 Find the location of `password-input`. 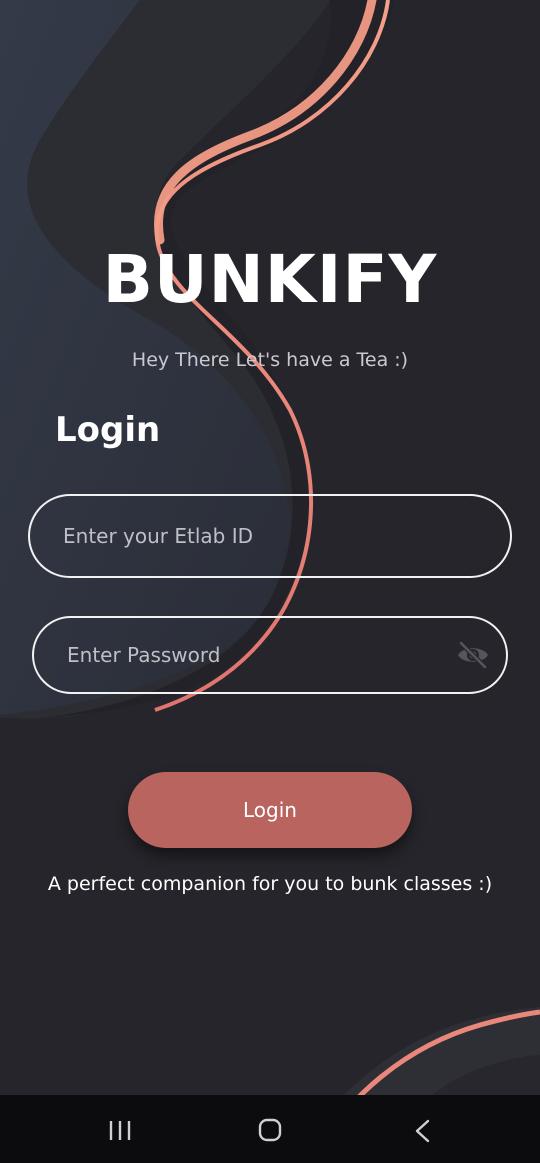

password-input is located at coordinates (257, 655).